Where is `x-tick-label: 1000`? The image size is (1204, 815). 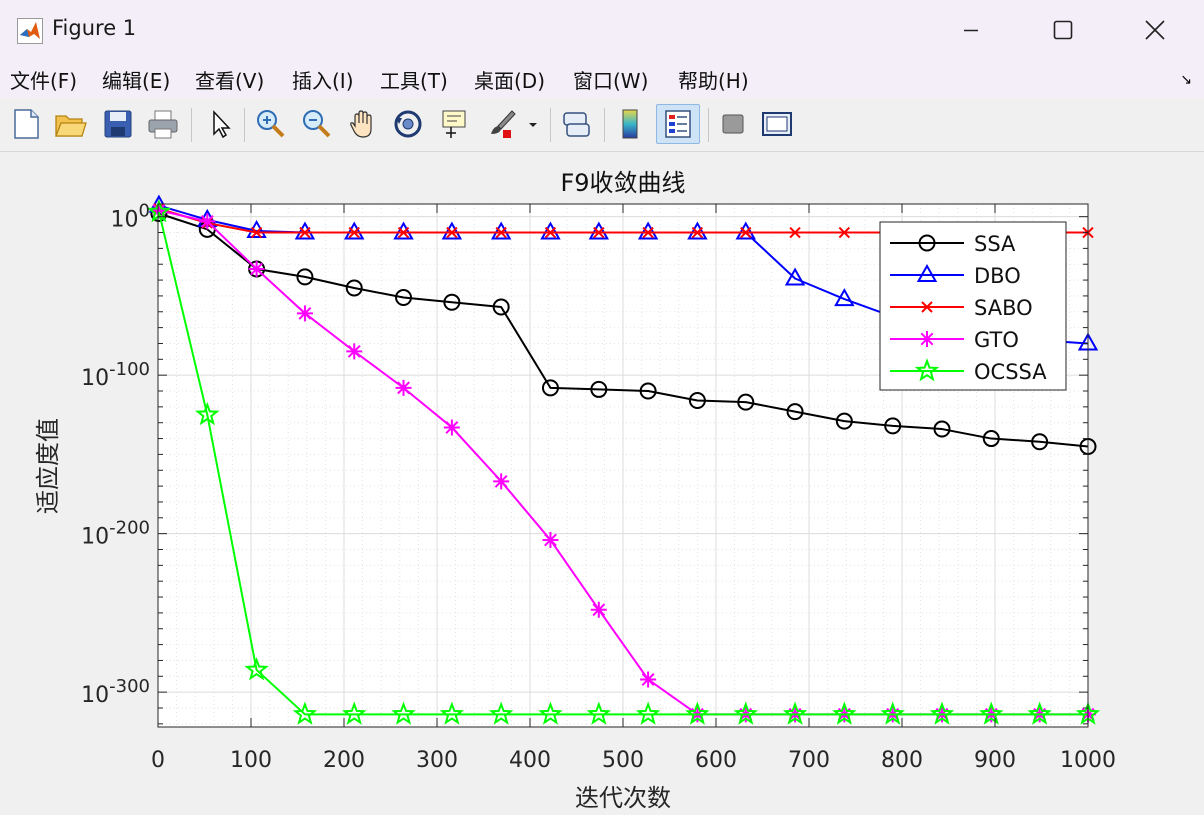 x-tick-label: 1000 is located at coordinates (1088, 760).